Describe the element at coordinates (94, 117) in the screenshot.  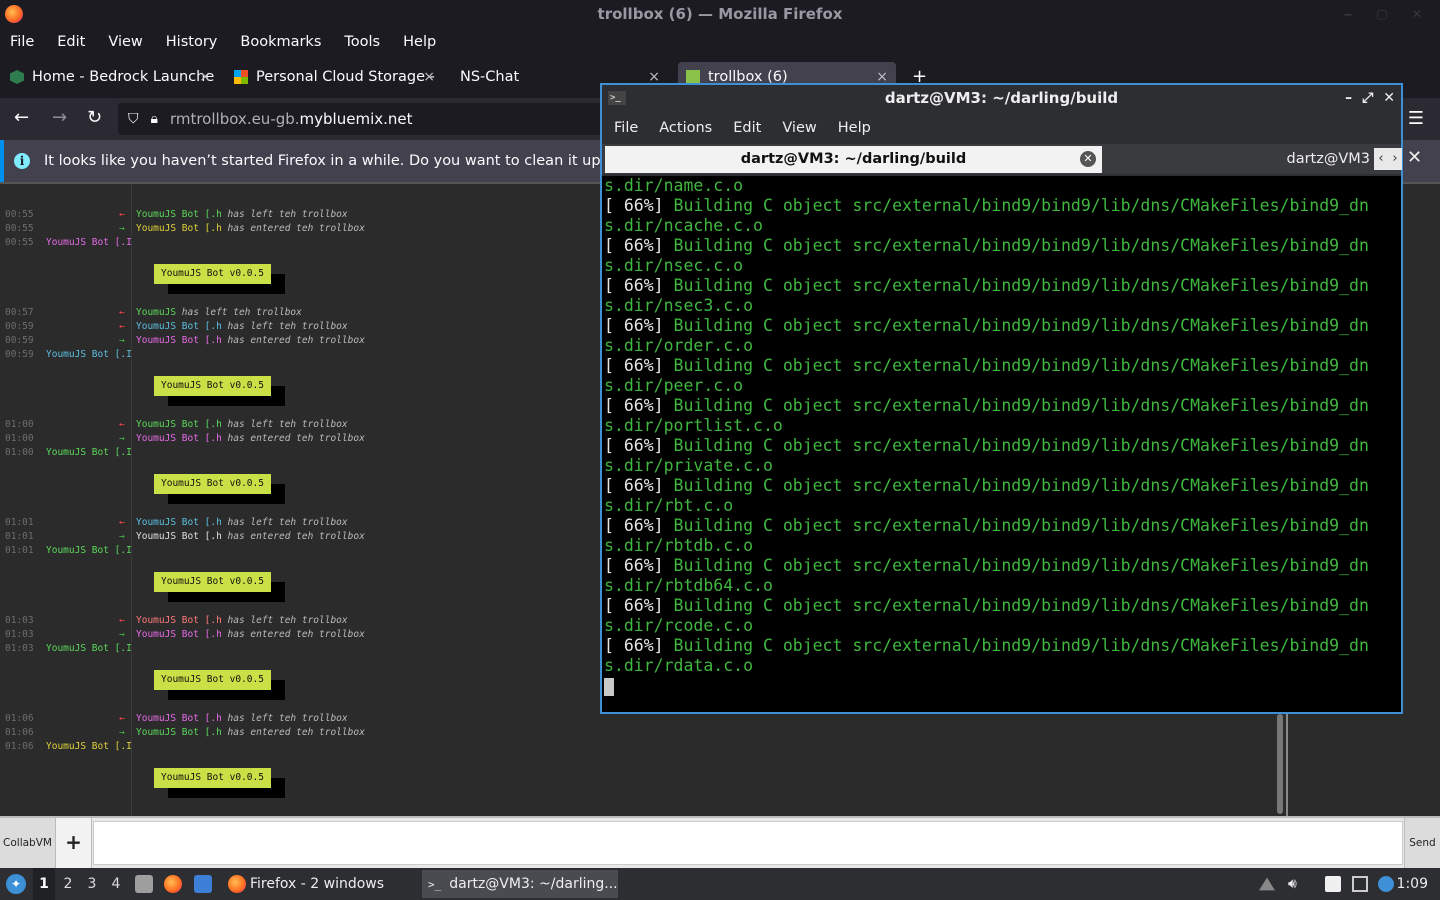
I see `reload-icon: ↻` at that location.